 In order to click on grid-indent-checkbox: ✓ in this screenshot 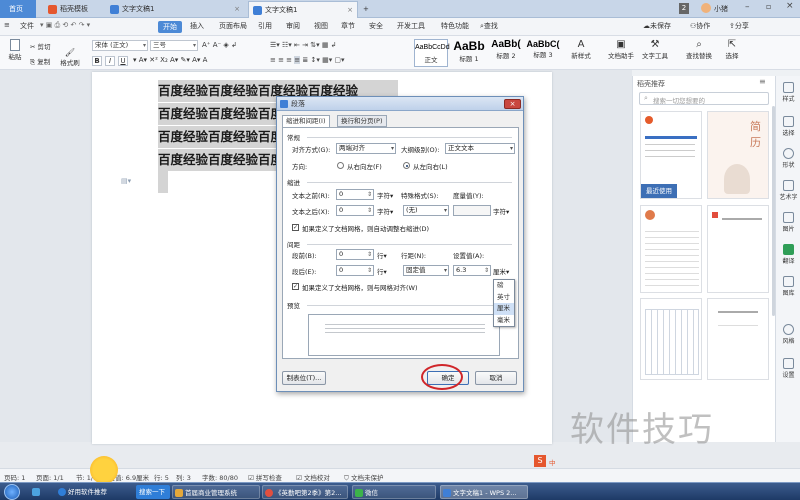, I will do `click(295, 227)`.